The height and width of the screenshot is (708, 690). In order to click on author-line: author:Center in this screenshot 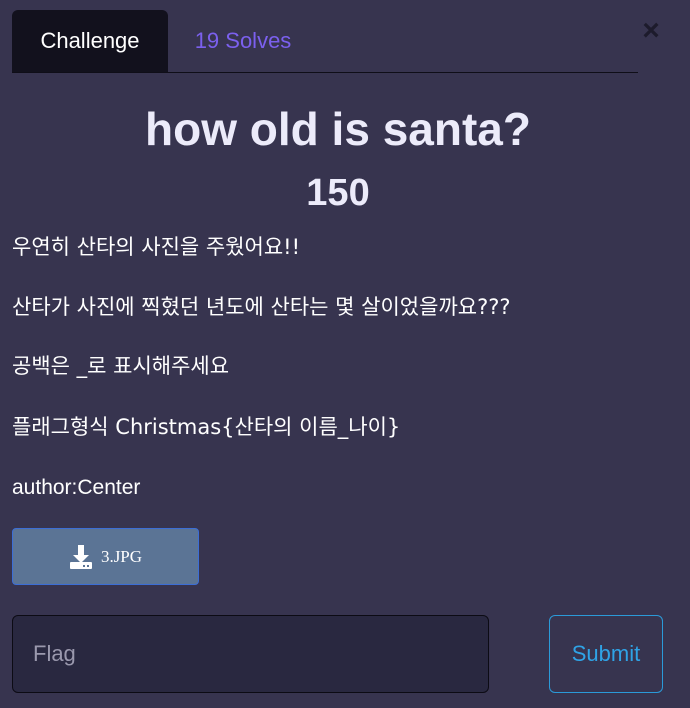, I will do `click(76, 487)`.